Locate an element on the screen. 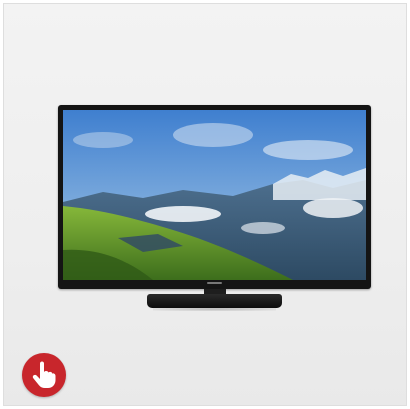  tv-stand is located at coordinates (214, 301).